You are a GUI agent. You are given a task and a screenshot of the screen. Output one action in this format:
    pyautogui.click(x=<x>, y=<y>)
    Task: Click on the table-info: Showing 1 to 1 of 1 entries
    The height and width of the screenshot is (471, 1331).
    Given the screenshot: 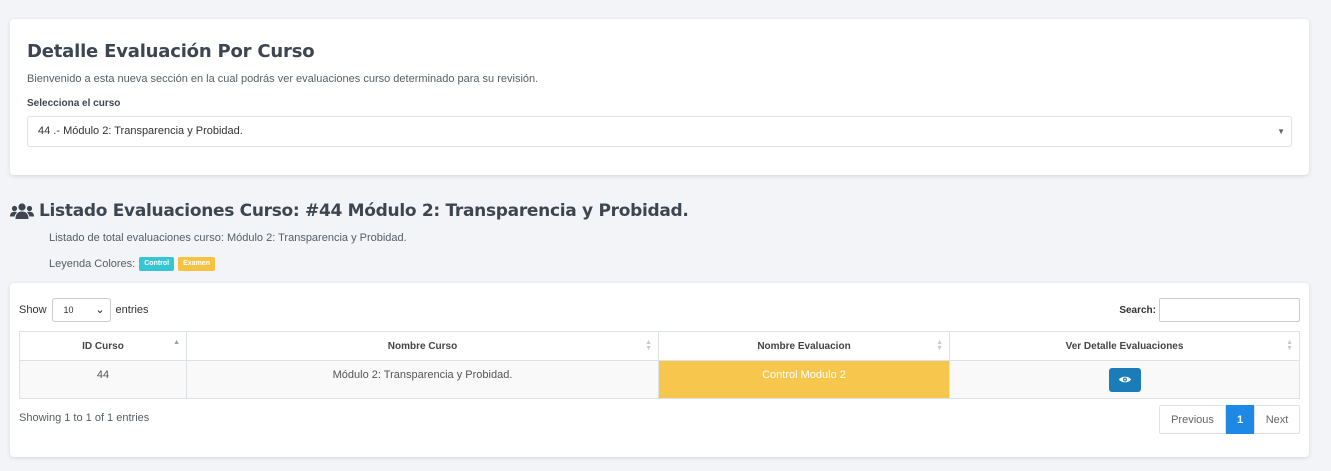 What is the action you would take?
    pyautogui.click(x=84, y=418)
    